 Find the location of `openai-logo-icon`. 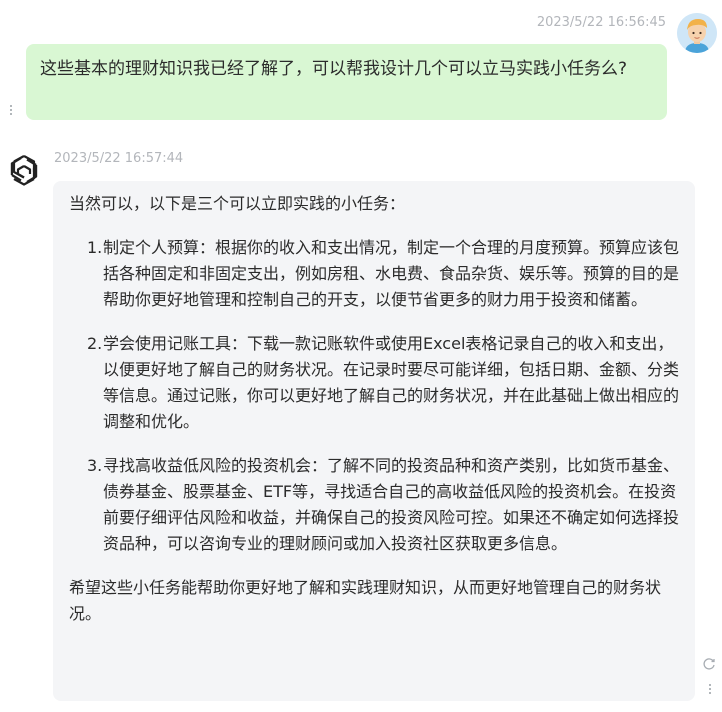

openai-logo-icon is located at coordinates (24, 170).